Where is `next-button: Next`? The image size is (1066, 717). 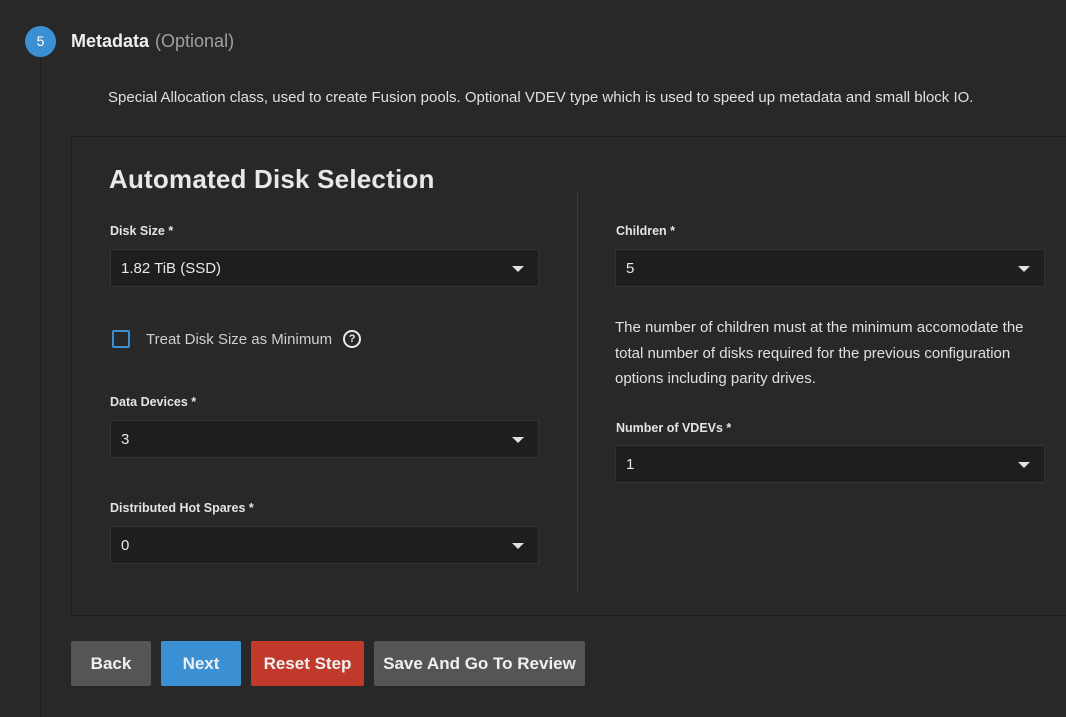 next-button: Next is located at coordinates (201, 663).